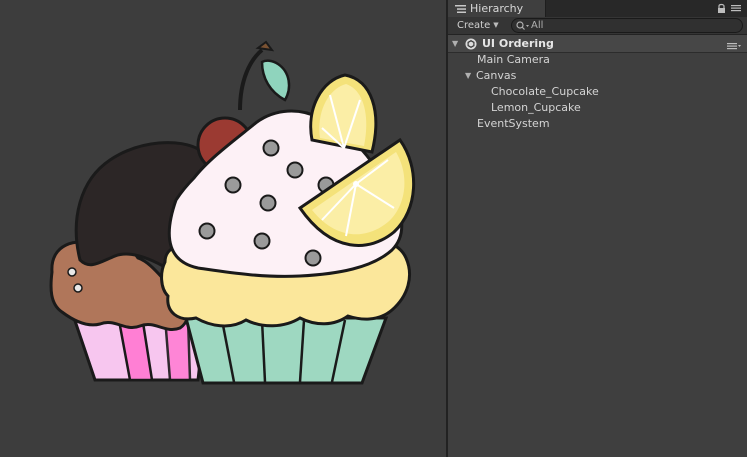 The image size is (747, 457). What do you see at coordinates (471, 44) in the screenshot?
I see `unity-scene-icon` at bounding box center [471, 44].